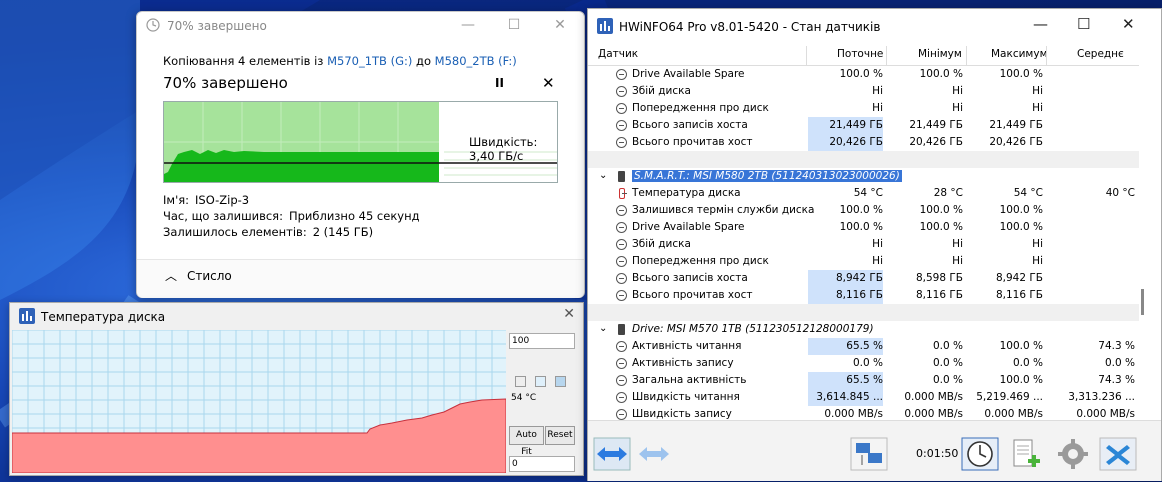  What do you see at coordinates (845, 278) in the screenshot?
I see `value-cur: 8,942 ГБ` at bounding box center [845, 278].